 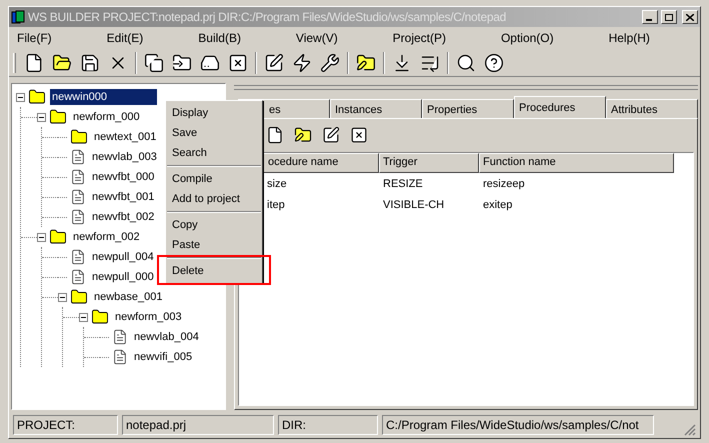 What do you see at coordinates (494, 62) in the screenshot?
I see `help-icon` at bounding box center [494, 62].